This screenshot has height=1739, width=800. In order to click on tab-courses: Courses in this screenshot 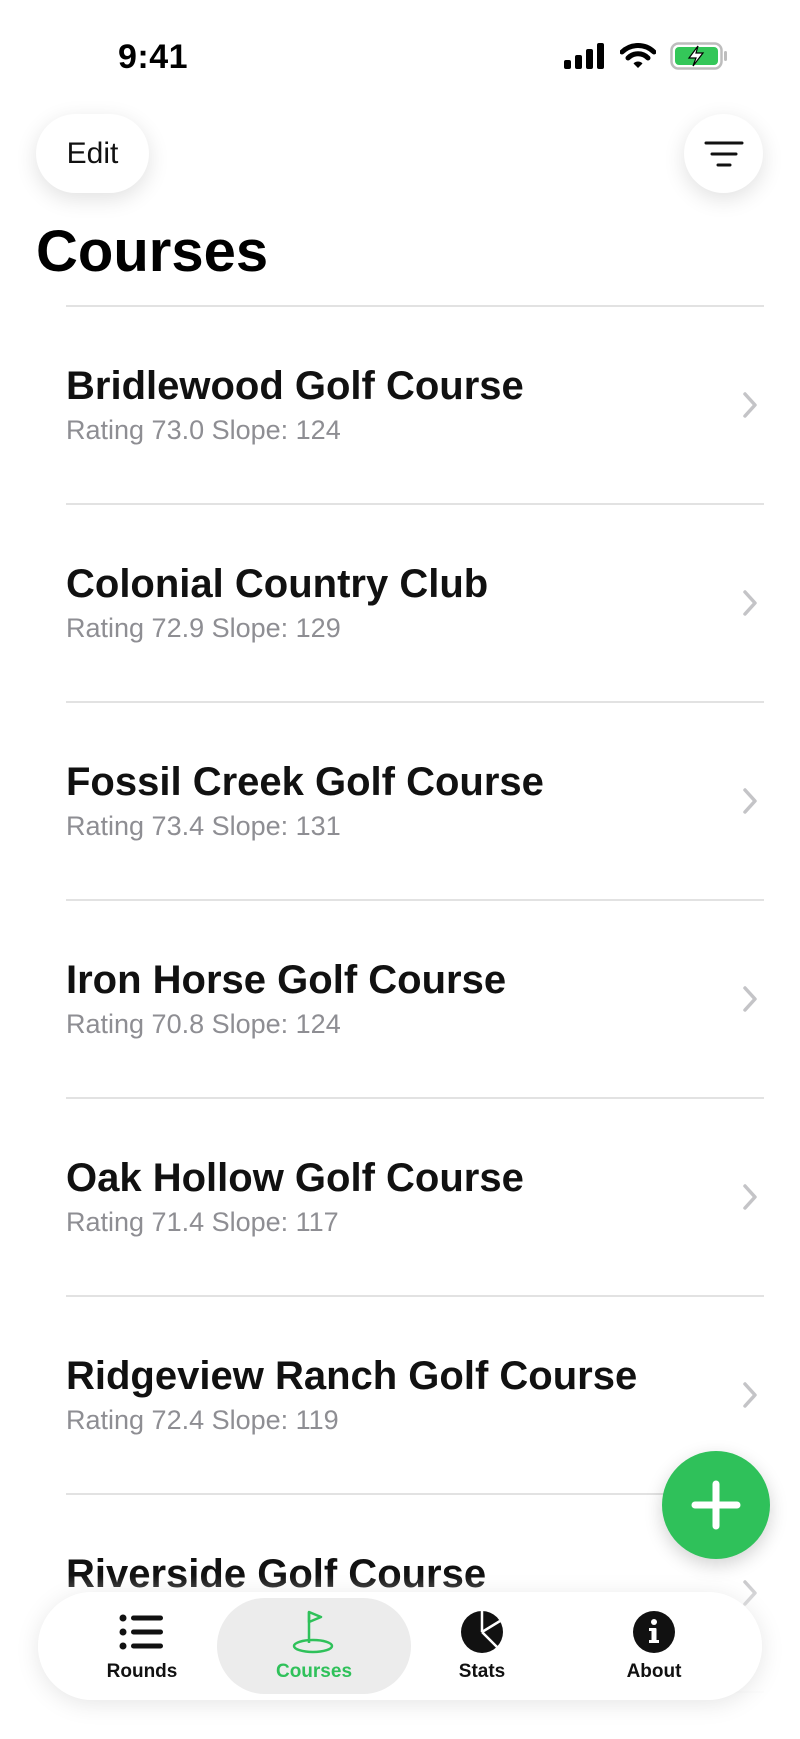, I will do `click(314, 1646)`.